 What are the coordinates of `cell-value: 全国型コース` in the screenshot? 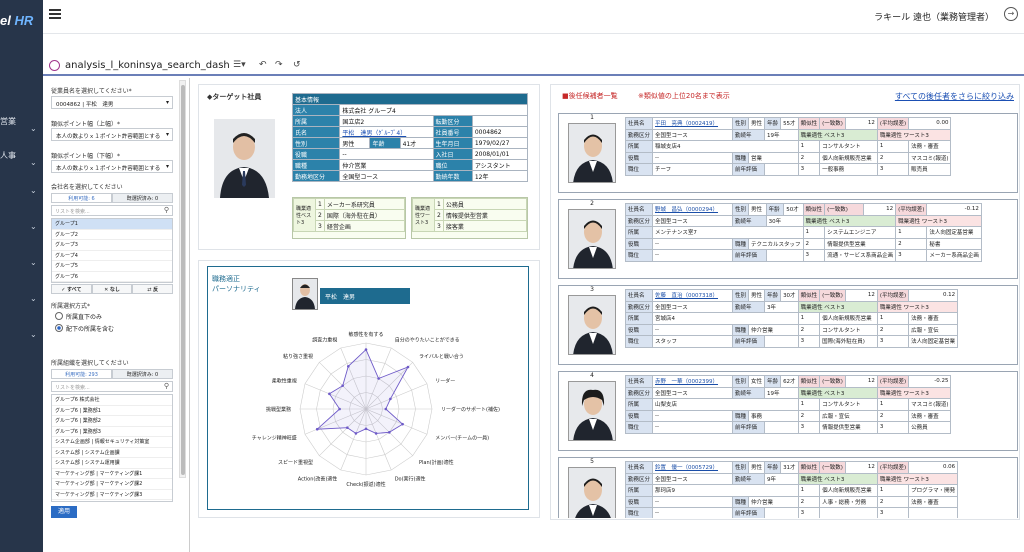 It's located at (693, 306).